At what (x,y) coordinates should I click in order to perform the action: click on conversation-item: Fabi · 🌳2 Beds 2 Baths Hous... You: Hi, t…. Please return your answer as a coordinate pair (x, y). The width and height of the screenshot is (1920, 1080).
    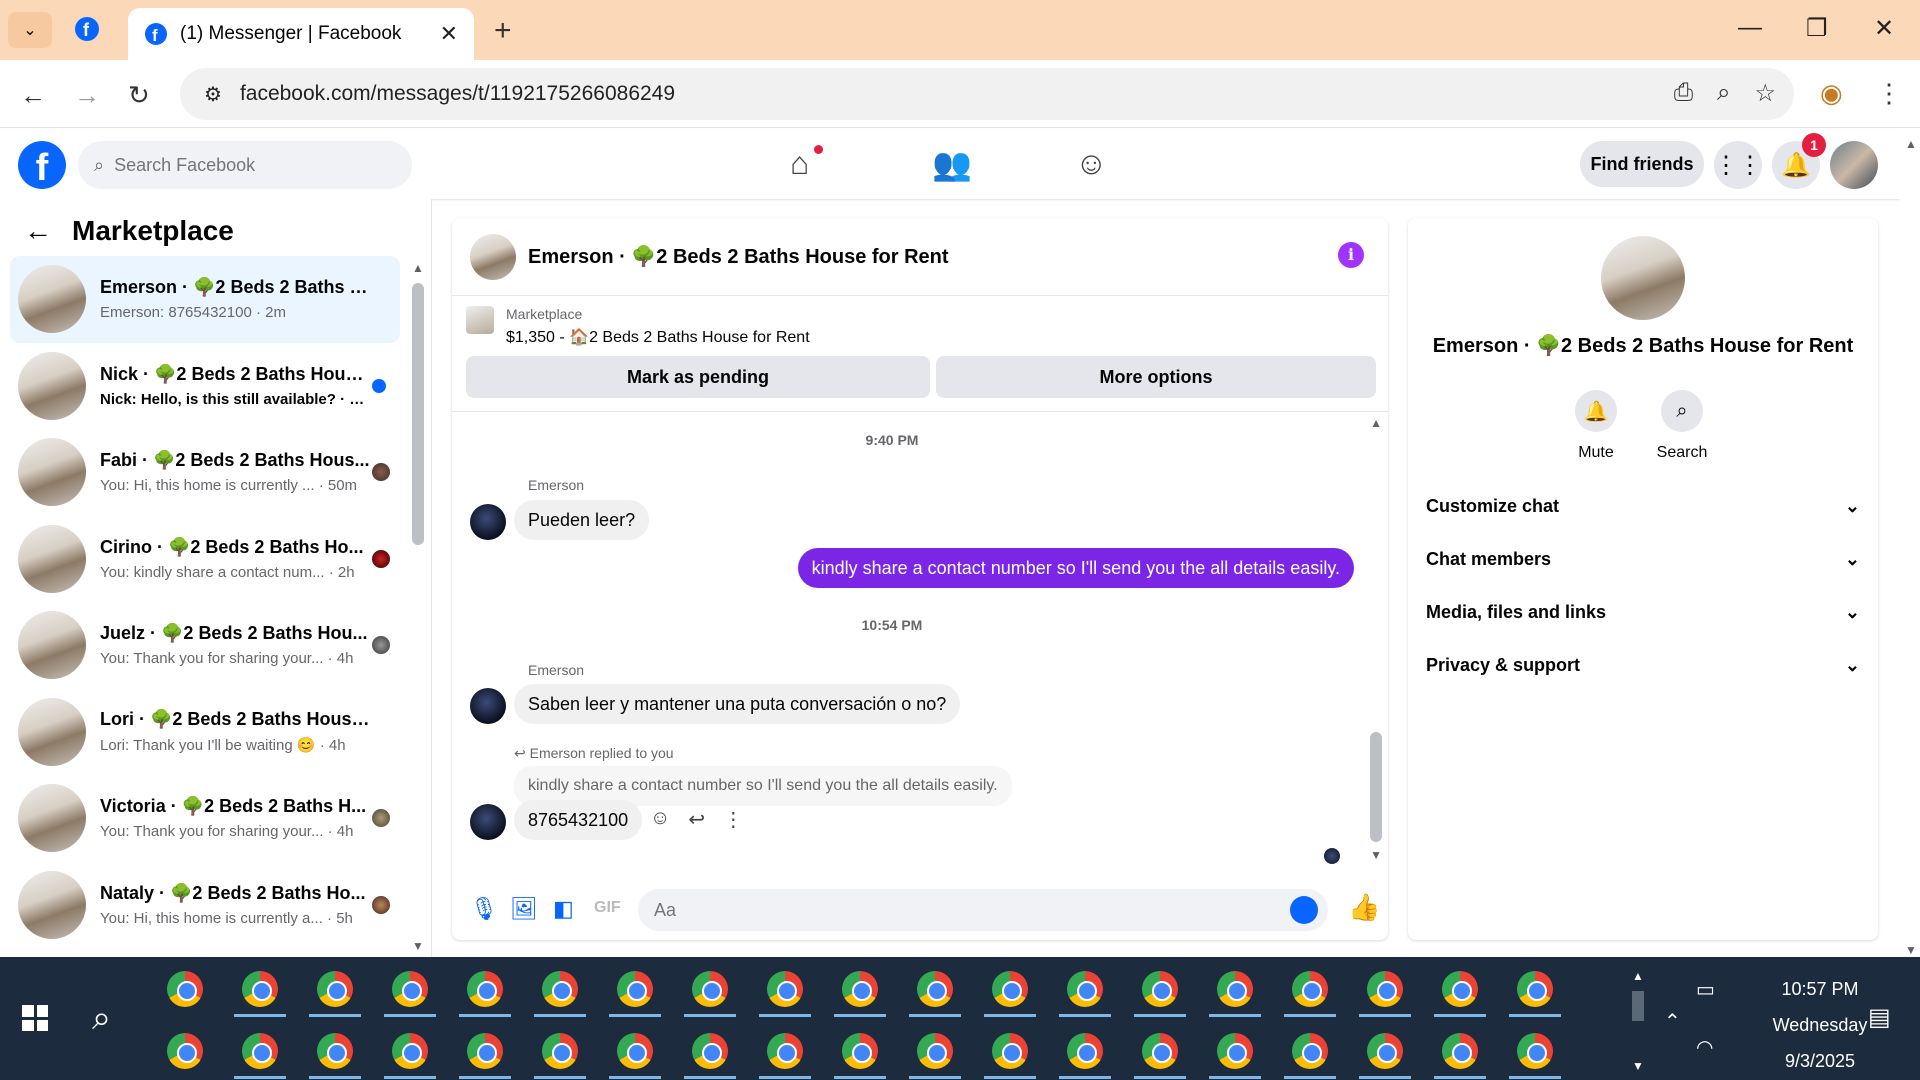
    Looking at the image, I should click on (205, 472).